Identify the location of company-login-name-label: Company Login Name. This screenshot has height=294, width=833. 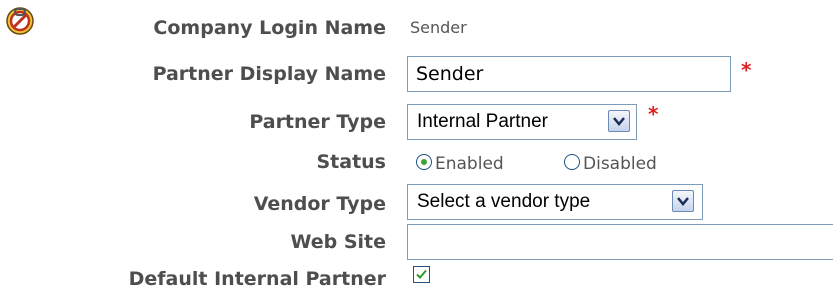
(269, 28).